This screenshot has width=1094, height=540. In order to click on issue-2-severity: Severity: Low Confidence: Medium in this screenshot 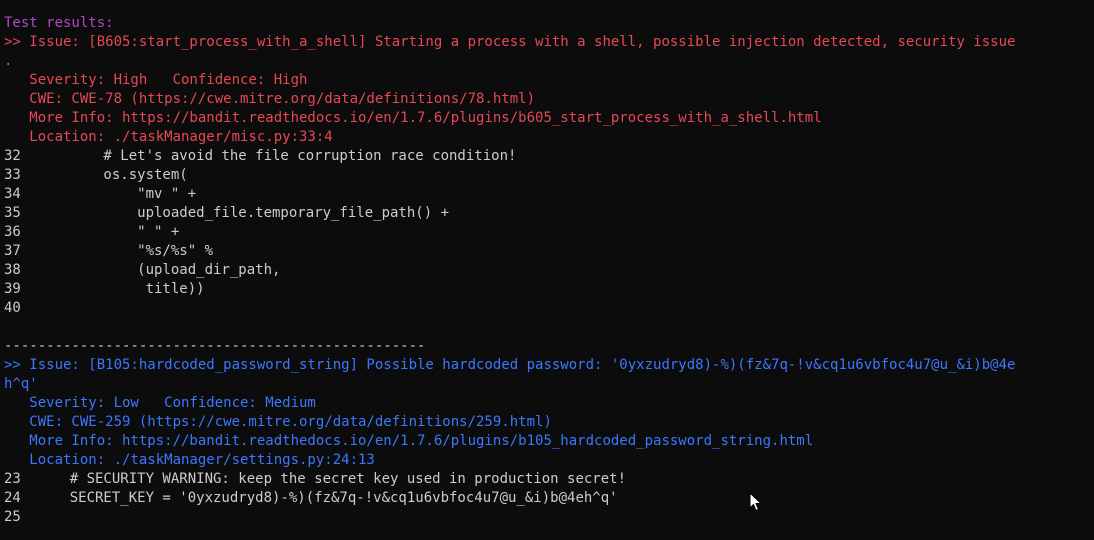, I will do `click(160, 403)`.